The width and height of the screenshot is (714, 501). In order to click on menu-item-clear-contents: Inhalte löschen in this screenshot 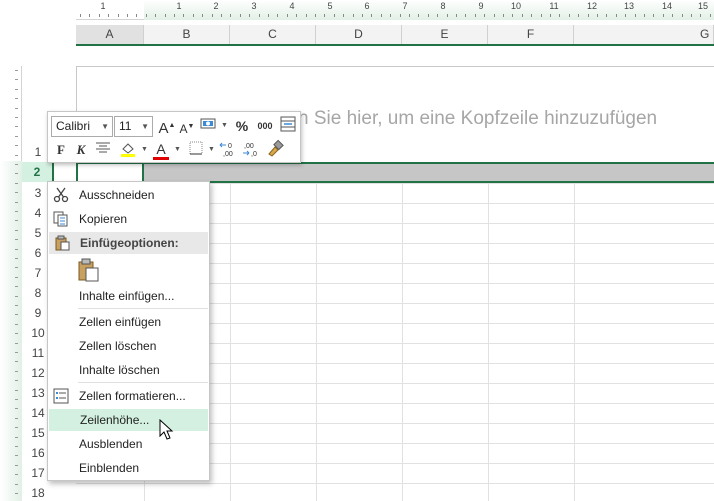, I will do `click(128, 370)`.